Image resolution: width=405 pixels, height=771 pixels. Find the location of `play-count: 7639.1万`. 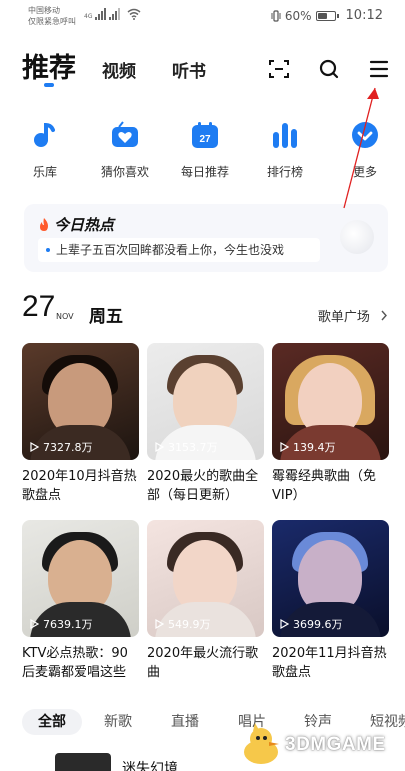

play-count: 7639.1万 is located at coordinates (61, 624).